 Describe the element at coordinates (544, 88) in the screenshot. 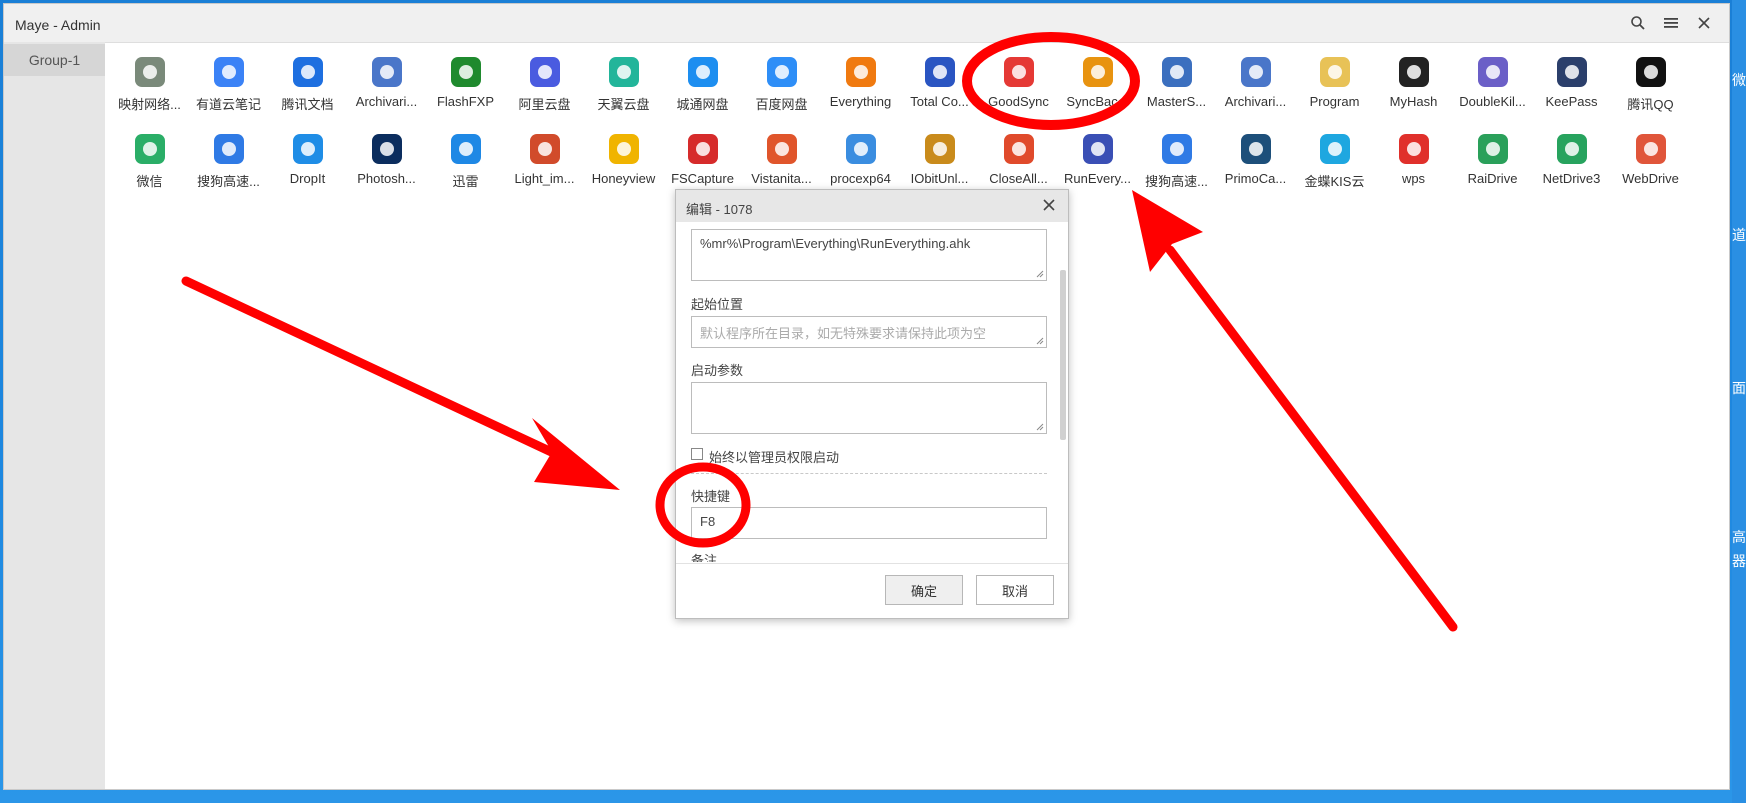

I see `app-tile: 阿里云盘` at that location.